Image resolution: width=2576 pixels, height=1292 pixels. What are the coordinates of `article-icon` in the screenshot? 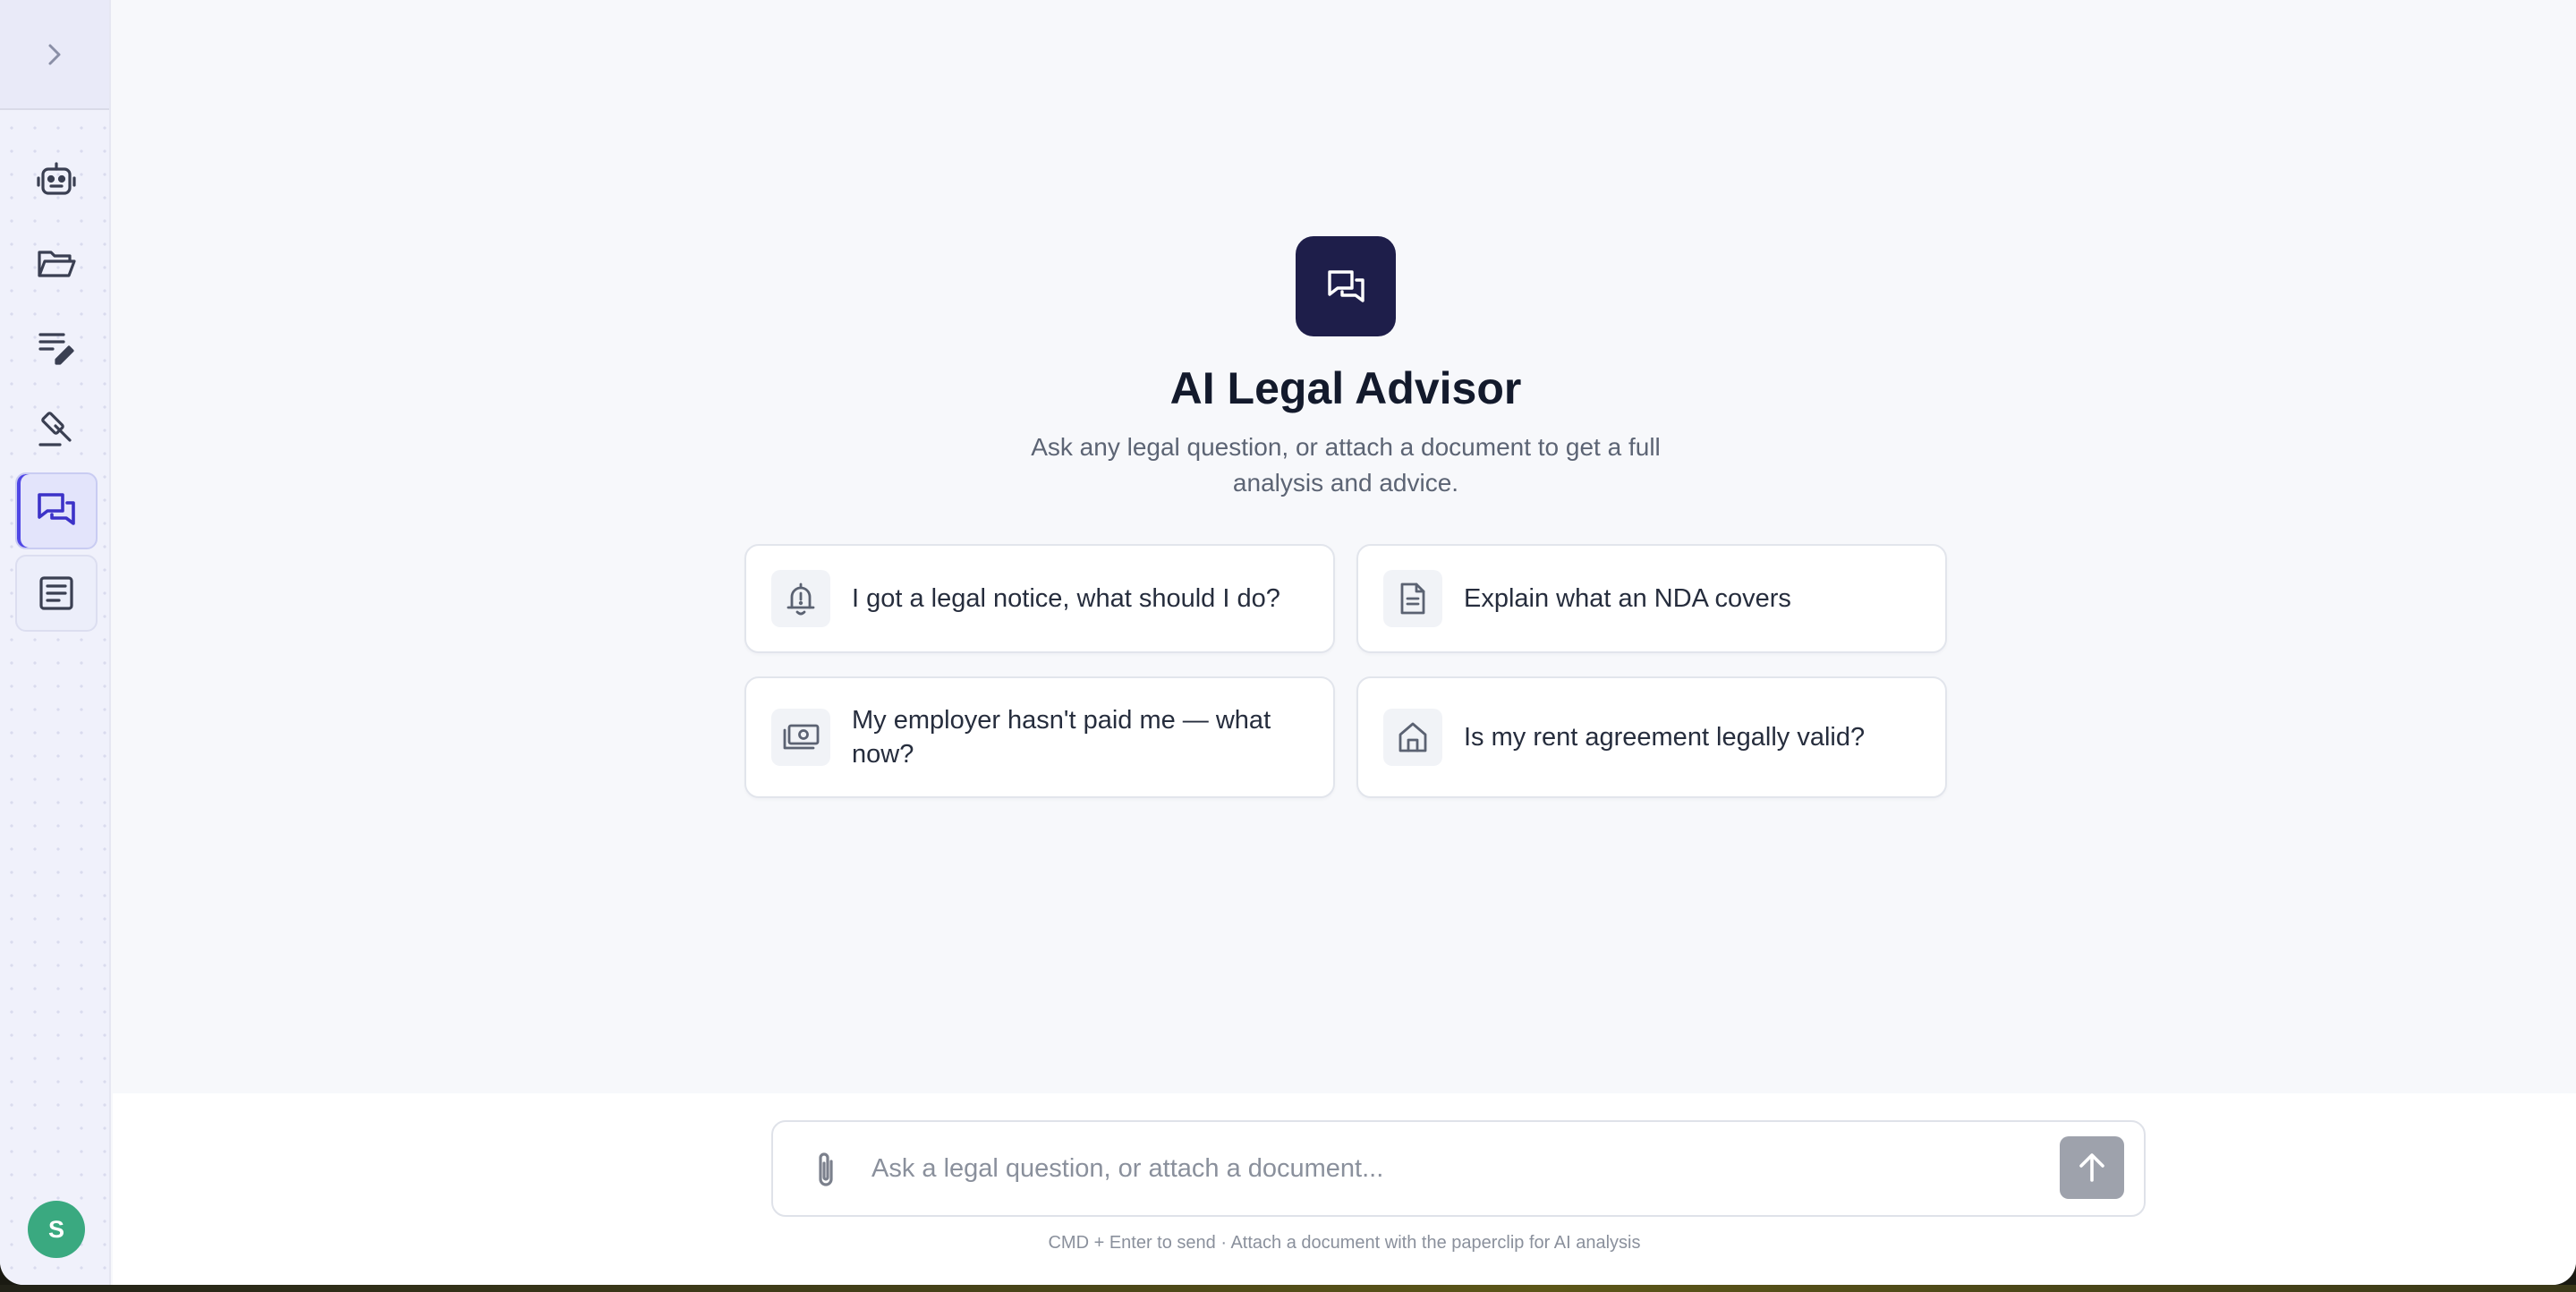 It's located at (56, 593).